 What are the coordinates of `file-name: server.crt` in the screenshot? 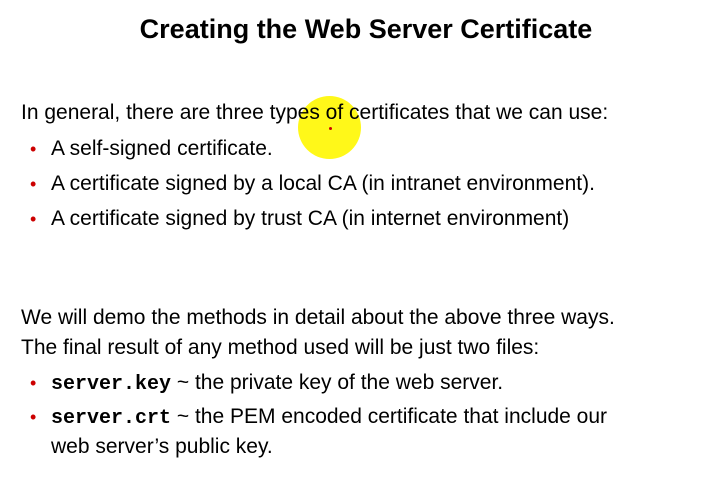 It's located at (111, 418).